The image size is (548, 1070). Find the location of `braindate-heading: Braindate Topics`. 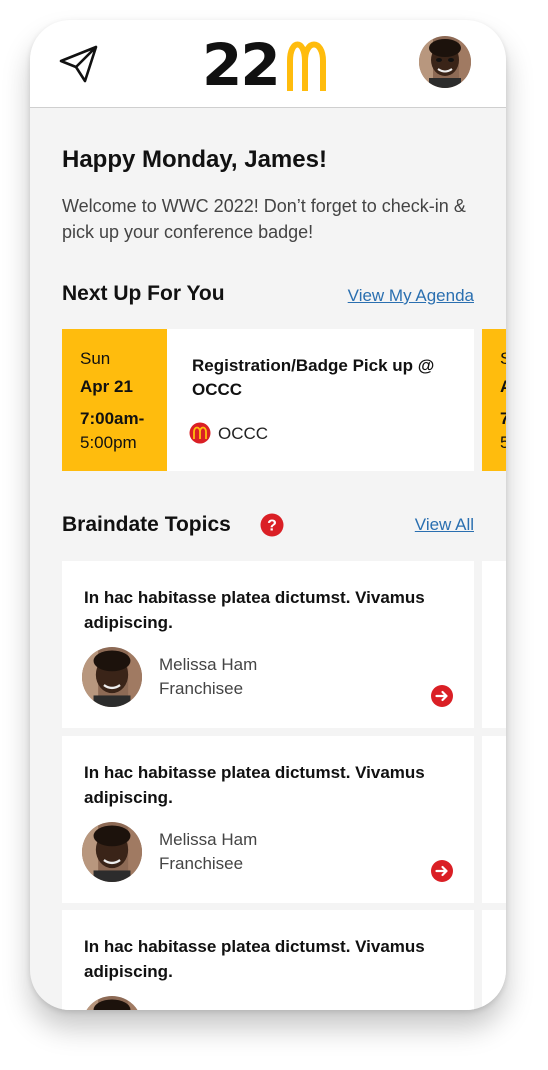

braindate-heading: Braindate Topics is located at coordinates (146, 524).